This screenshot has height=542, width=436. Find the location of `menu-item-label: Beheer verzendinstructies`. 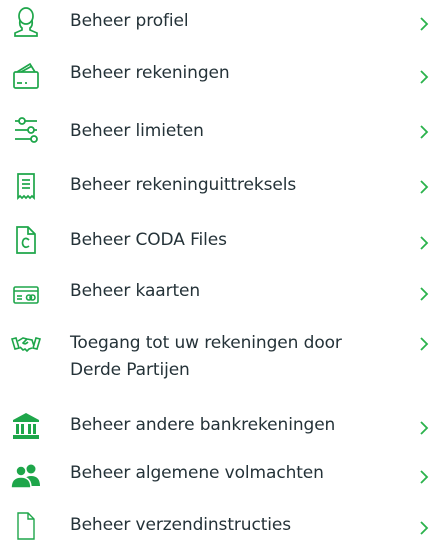

menu-item-label: Beheer verzendinstructies is located at coordinates (180, 525).